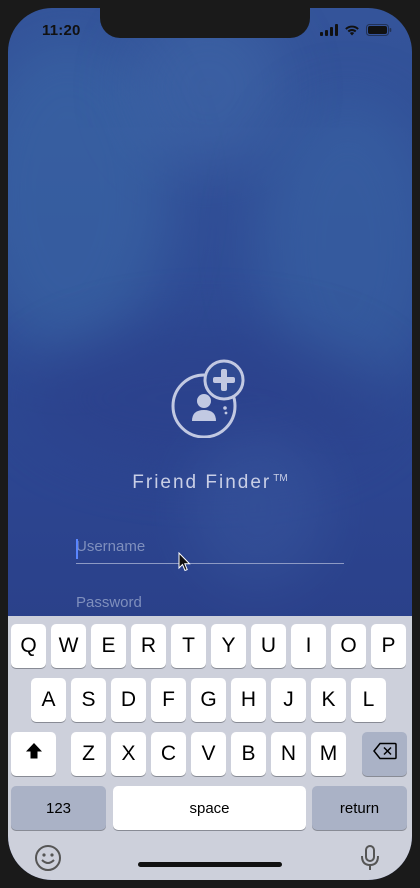 This screenshot has width=420, height=888. Describe the element at coordinates (258, 508) in the screenshot. I see `background-blur` at that location.